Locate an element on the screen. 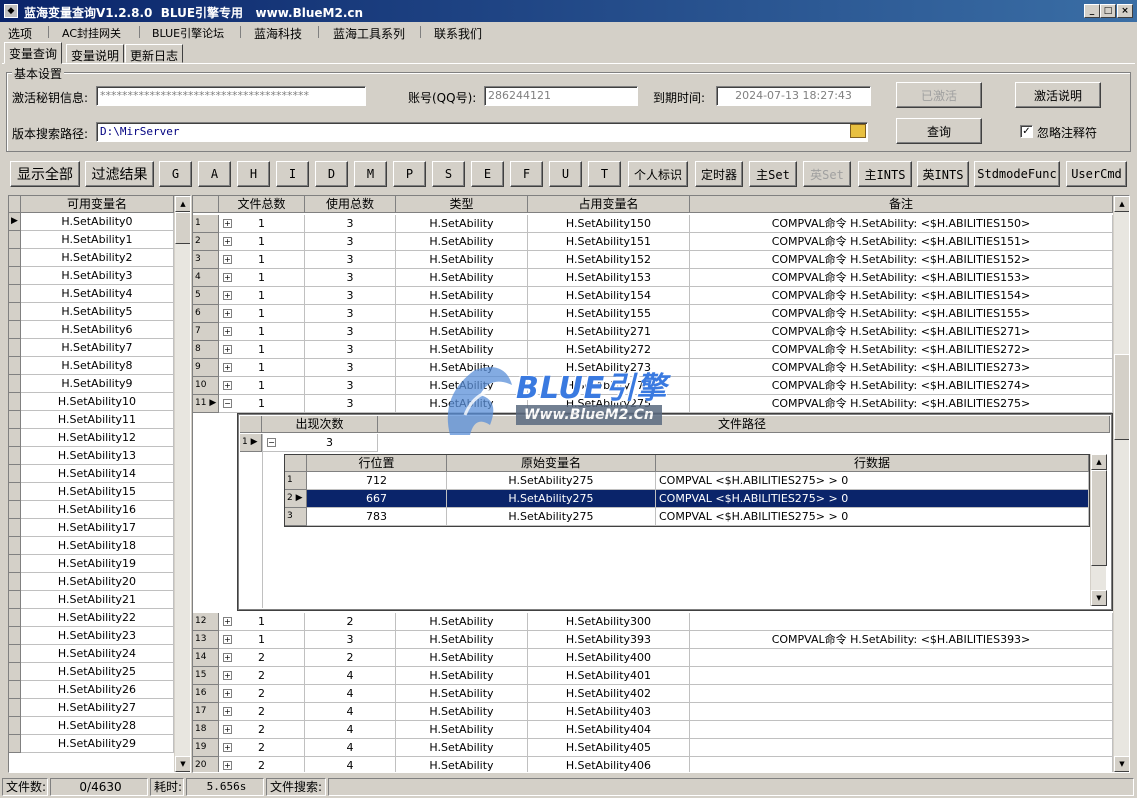 The image size is (1137, 798). occupied-variable-cell: H.SetAbility150 is located at coordinates (609, 224).